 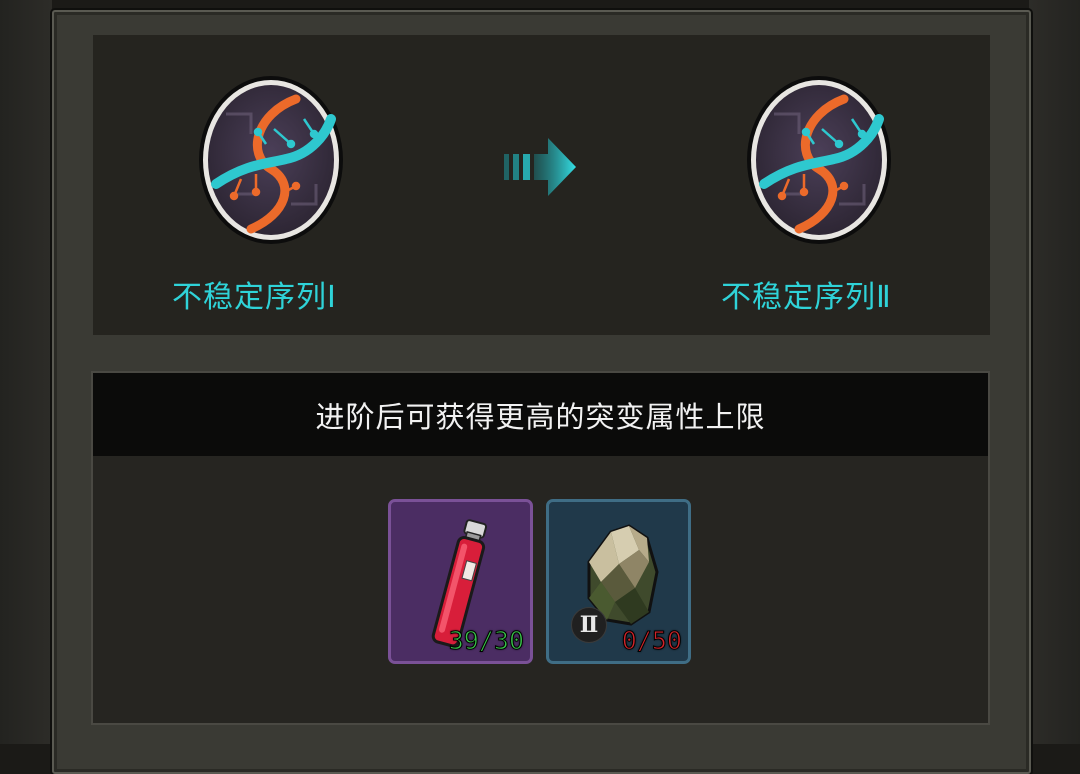 What do you see at coordinates (254, 297) in the screenshot?
I see `current-gene-name: 不稳定序列Ⅰ` at bounding box center [254, 297].